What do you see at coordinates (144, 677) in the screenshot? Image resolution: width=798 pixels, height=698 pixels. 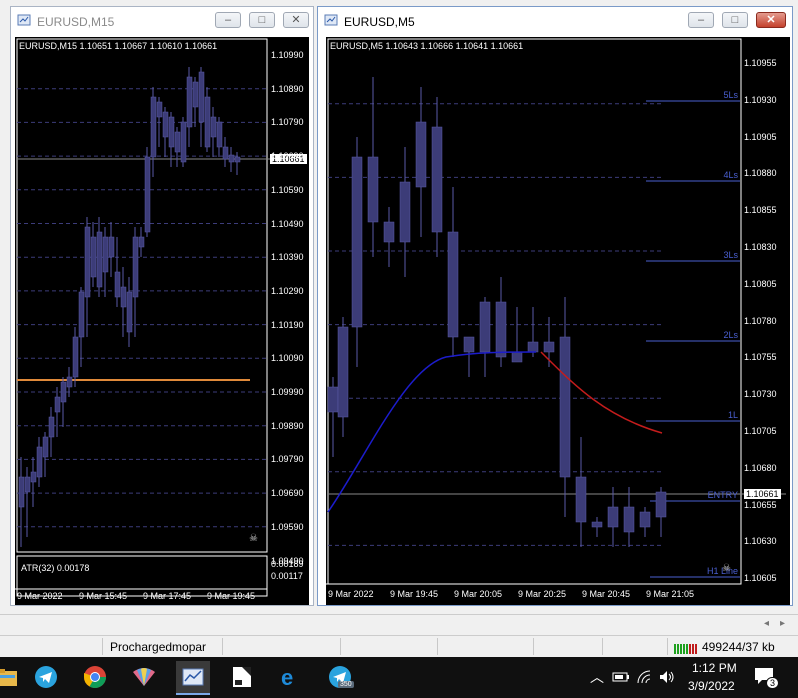 I see `fan-app-icon` at bounding box center [144, 677].